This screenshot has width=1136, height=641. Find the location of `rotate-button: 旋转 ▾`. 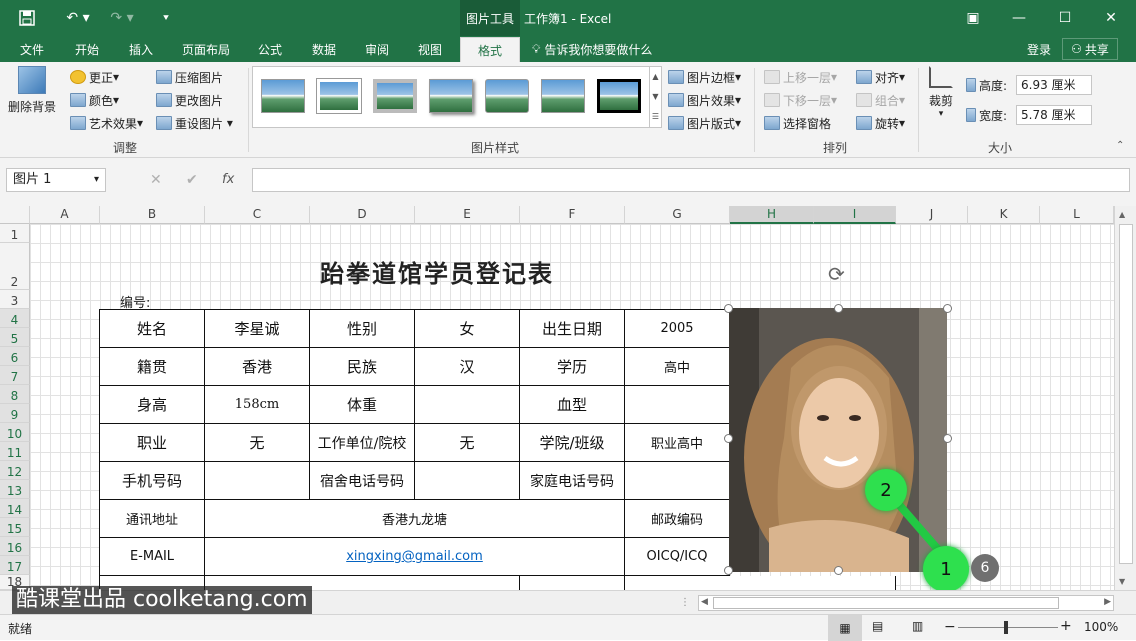

rotate-button: 旋转 ▾ is located at coordinates (880, 123).